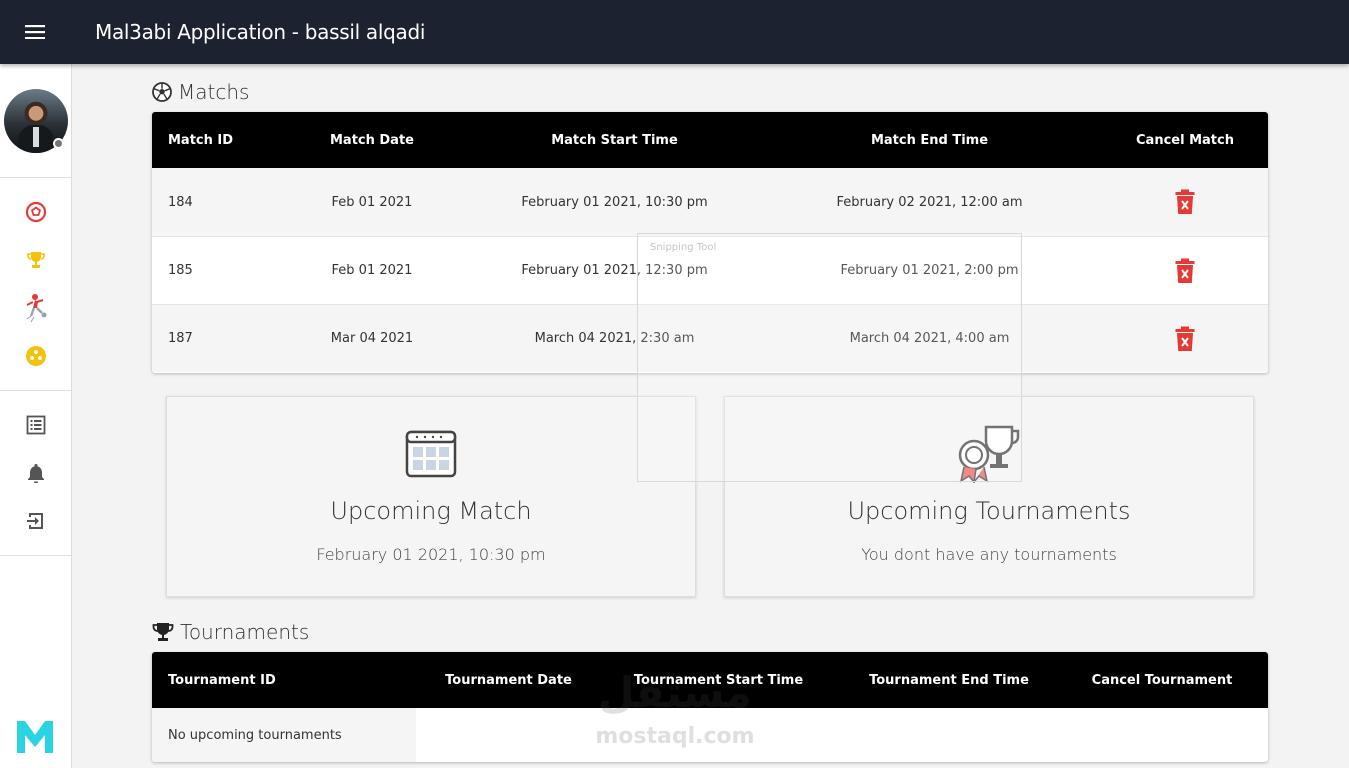 The height and width of the screenshot is (768, 1349). What do you see at coordinates (710, 735) in the screenshot?
I see `table-row: No upcoming tournaments` at bounding box center [710, 735].